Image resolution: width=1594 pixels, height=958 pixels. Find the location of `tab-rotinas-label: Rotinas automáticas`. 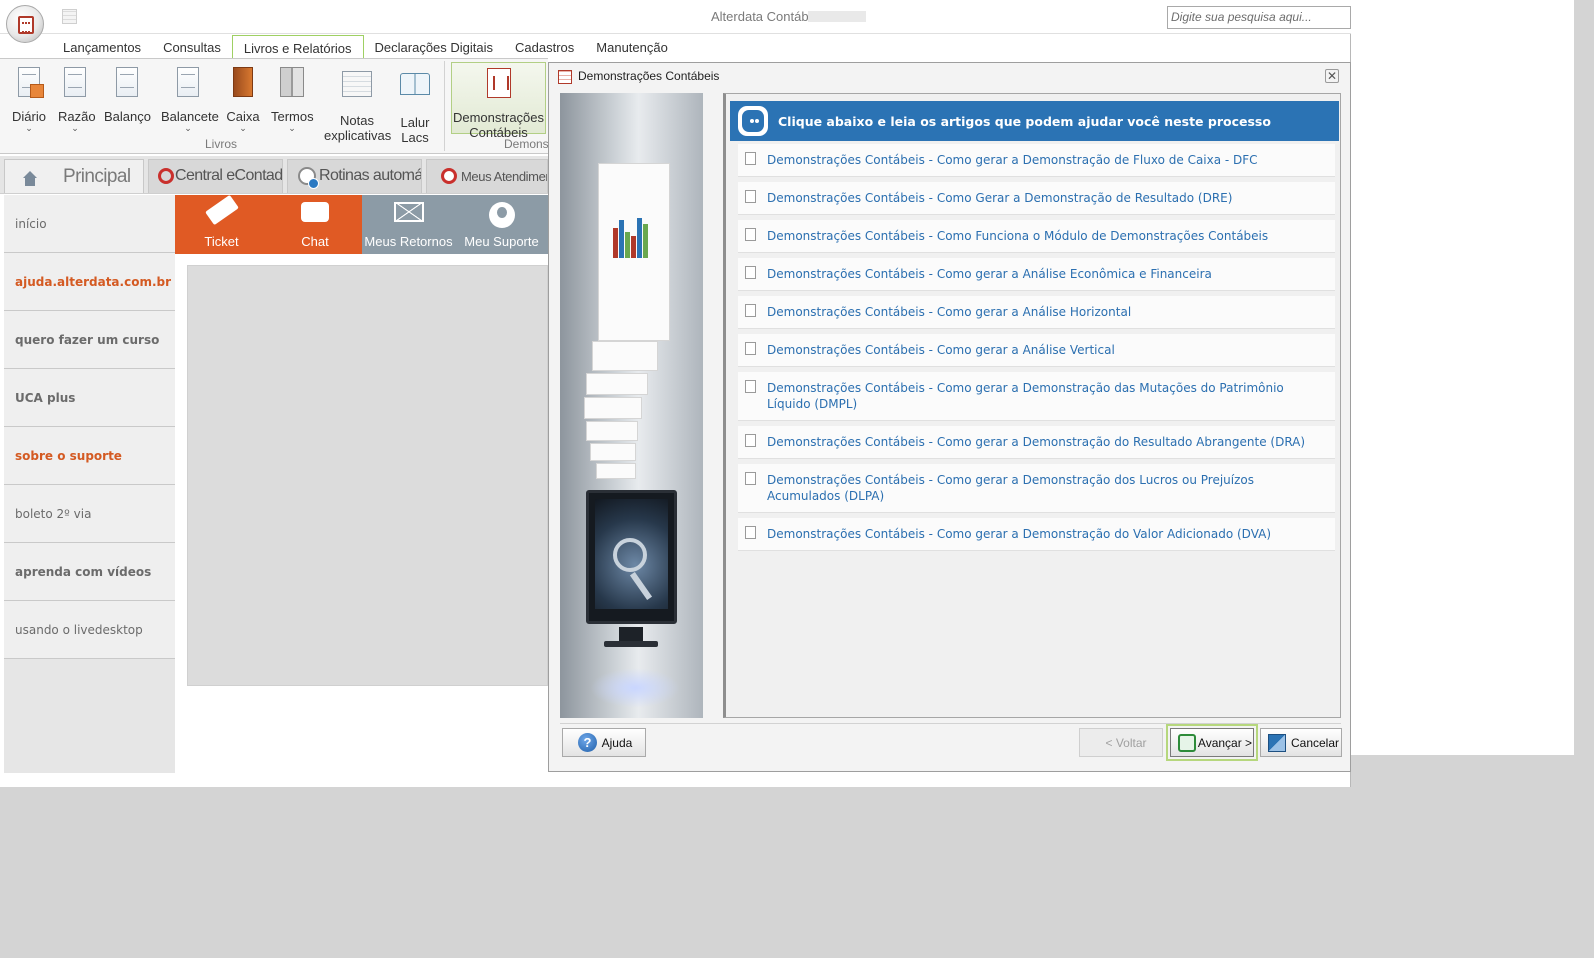

tab-rotinas-label: Rotinas automáticas is located at coordinates (370, 175).